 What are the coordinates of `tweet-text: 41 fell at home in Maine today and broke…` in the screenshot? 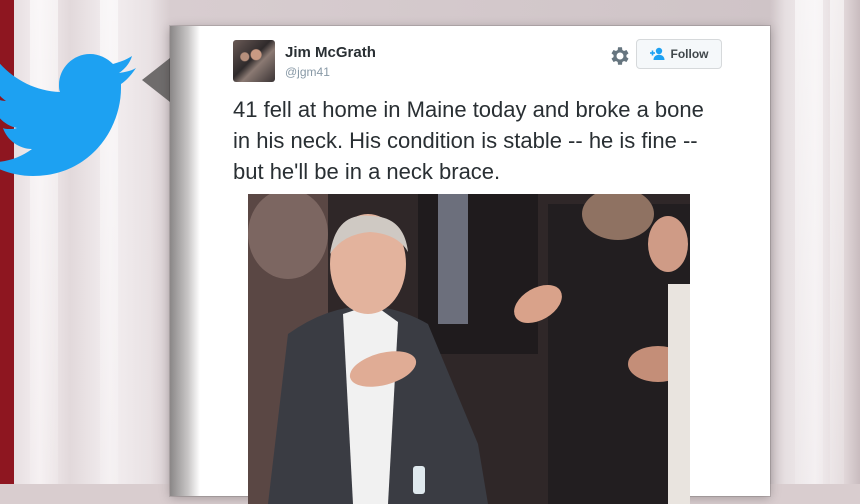 It's located at (468, 140).